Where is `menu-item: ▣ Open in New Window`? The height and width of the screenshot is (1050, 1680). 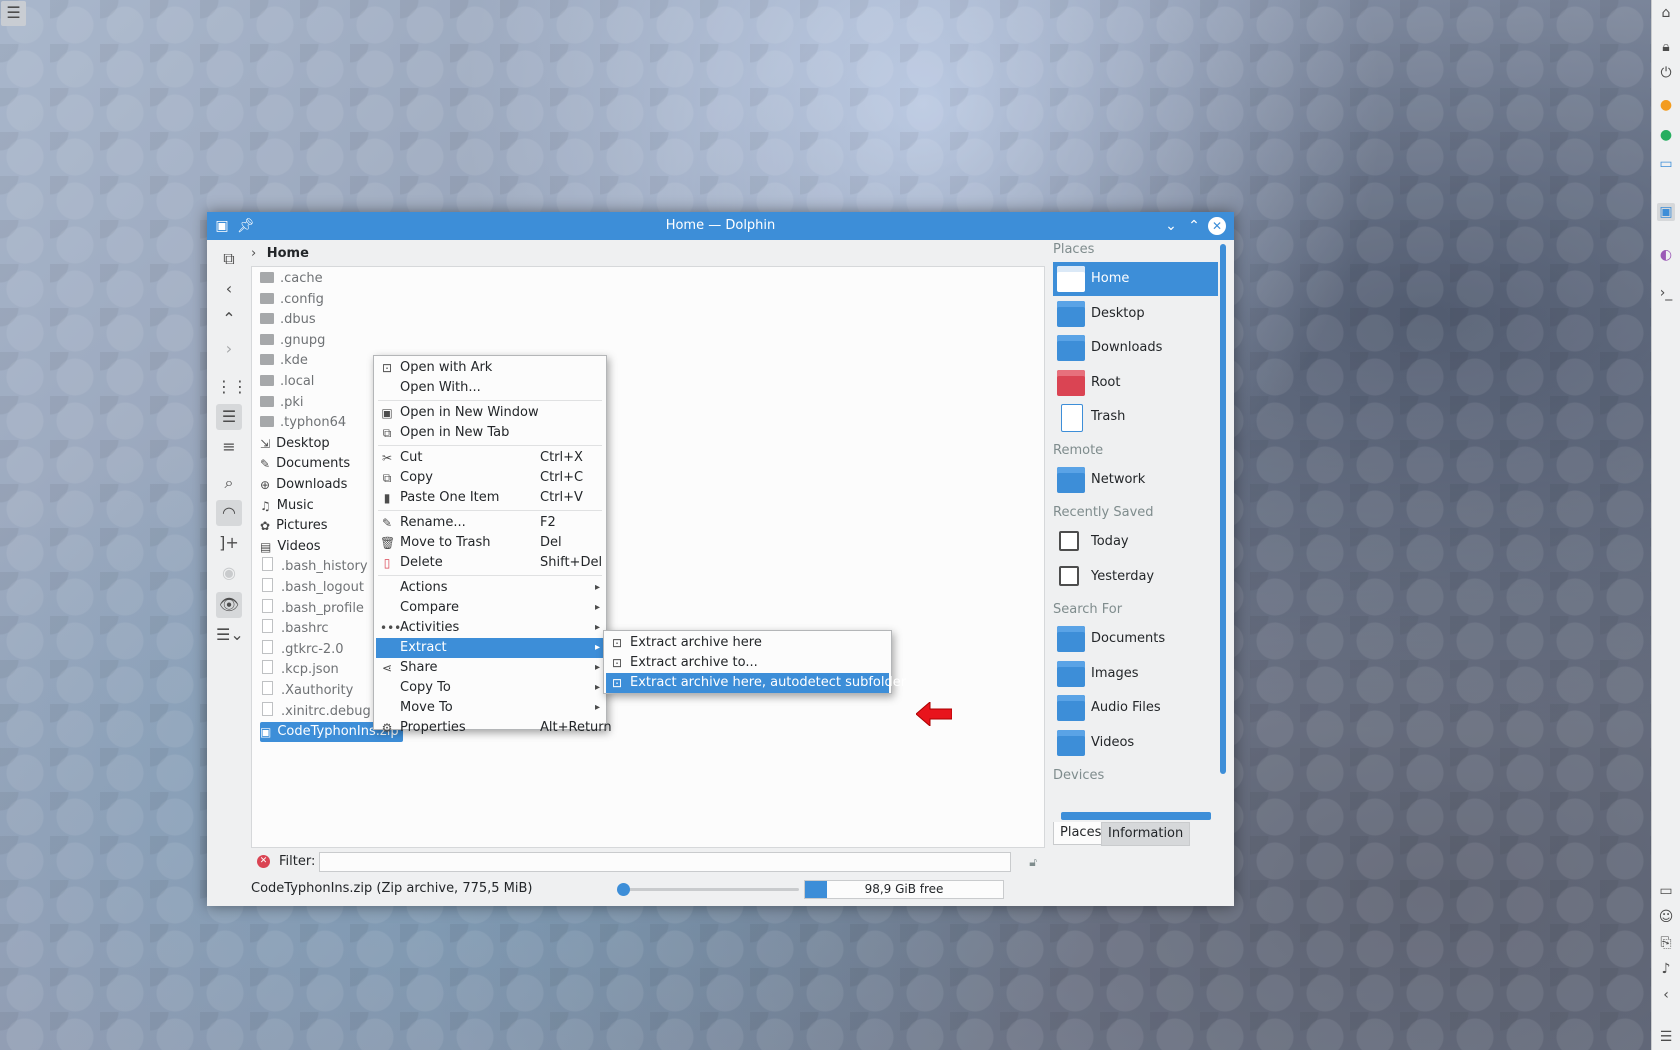
menu-item: ▣ Open in New Window is located at coordinates (490, 413).